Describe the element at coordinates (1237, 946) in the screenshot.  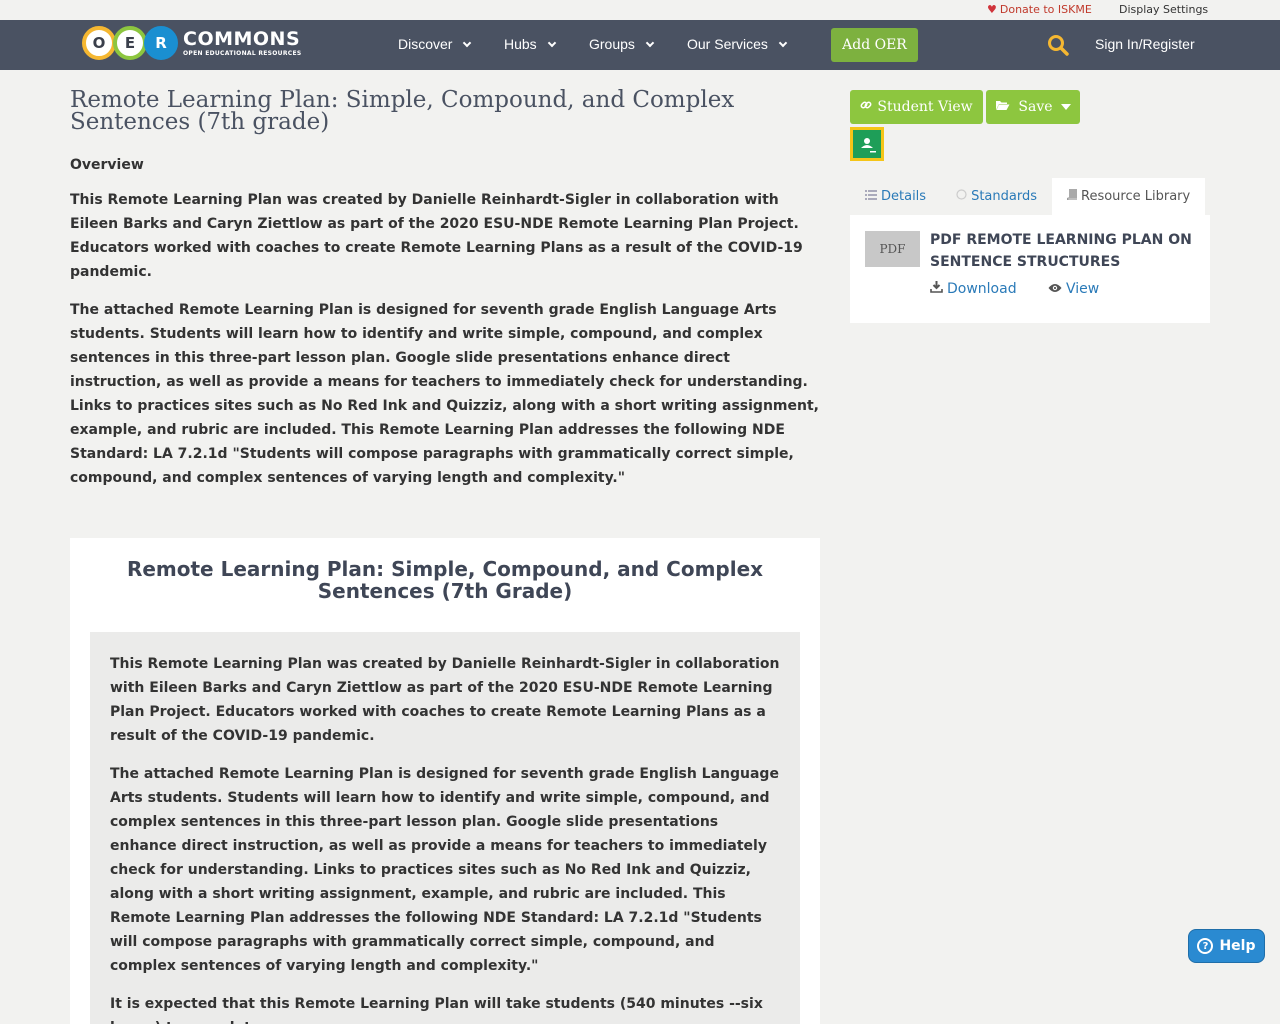
I see `help-label: Help` at that location.